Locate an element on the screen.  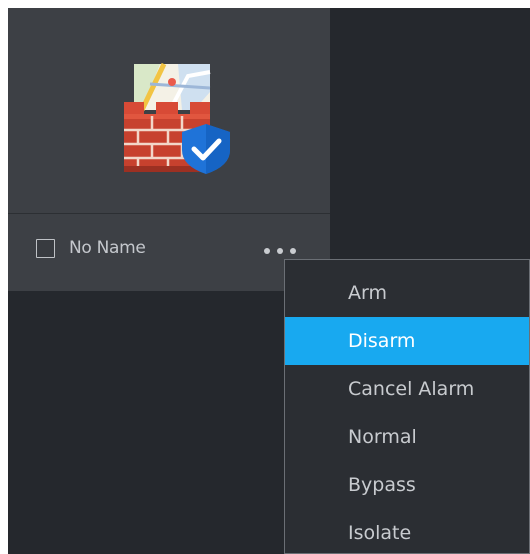
more-options-button is located at coordinates (280, 251).